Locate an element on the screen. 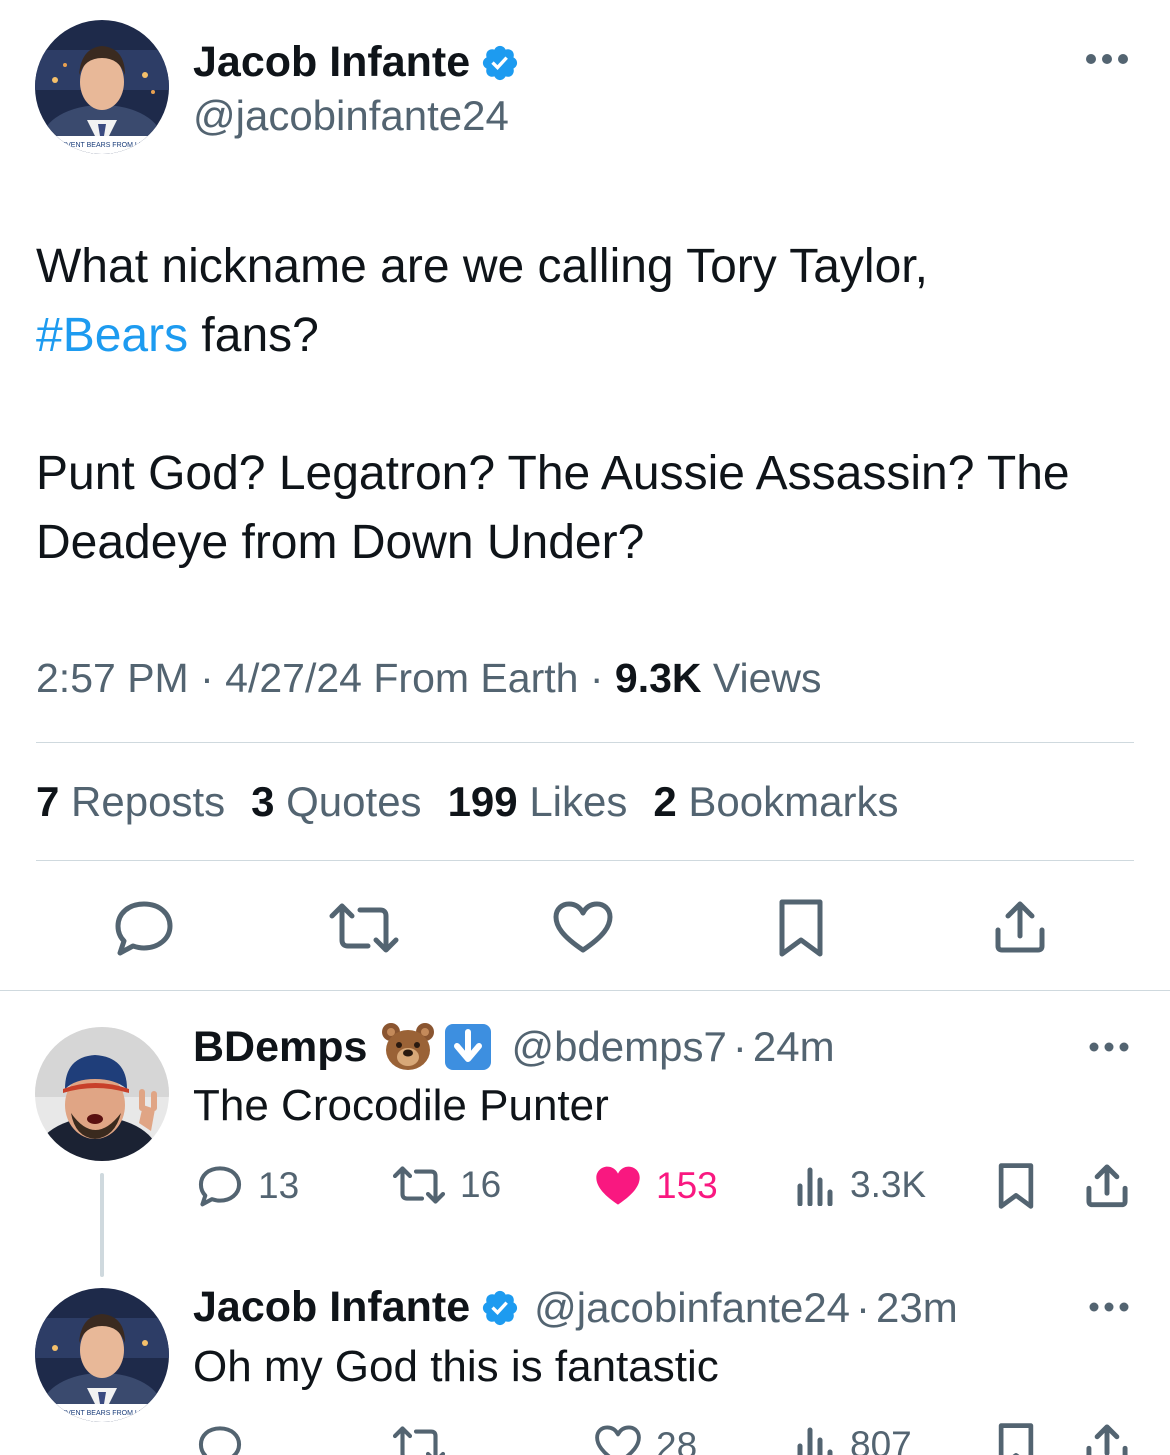 This screenshot has height=1455, width=1170. reply-header: BDemps @bdemps7 · 24m is located at coordinates (514, 1047).